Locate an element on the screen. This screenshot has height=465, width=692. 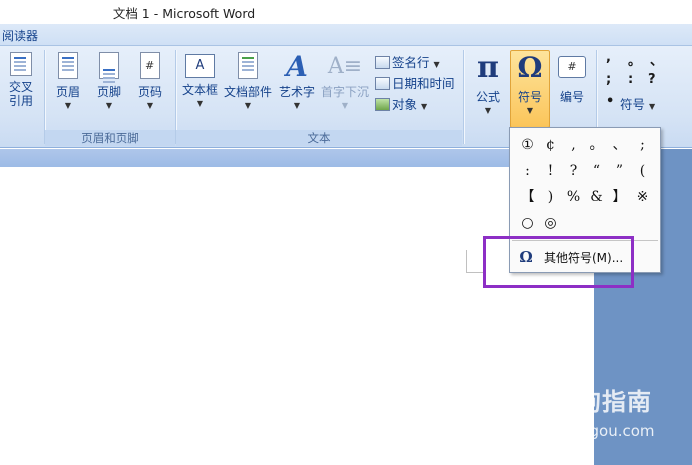
punct-enumeration-comma: 、 is located at coordinates (656, 59).